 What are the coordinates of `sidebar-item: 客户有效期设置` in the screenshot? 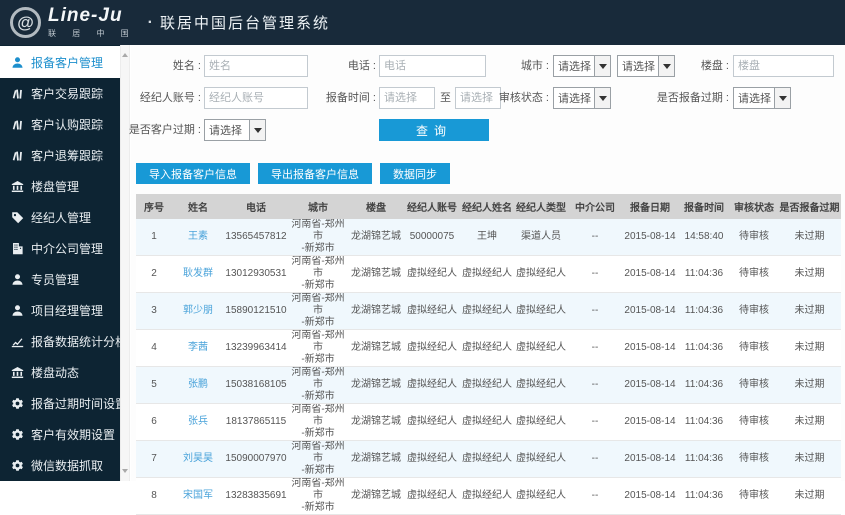 It's located at (60, 434).